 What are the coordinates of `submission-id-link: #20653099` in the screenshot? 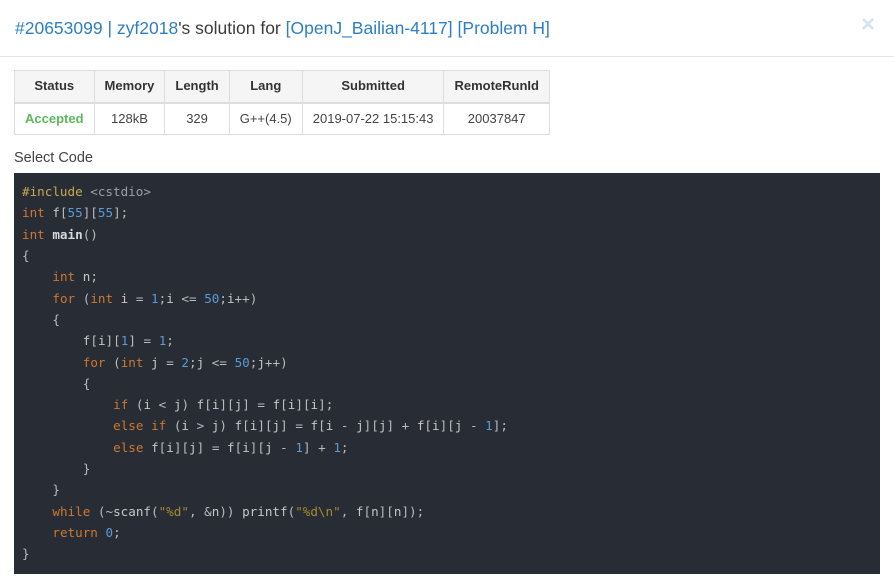 It's located at (59, 28).